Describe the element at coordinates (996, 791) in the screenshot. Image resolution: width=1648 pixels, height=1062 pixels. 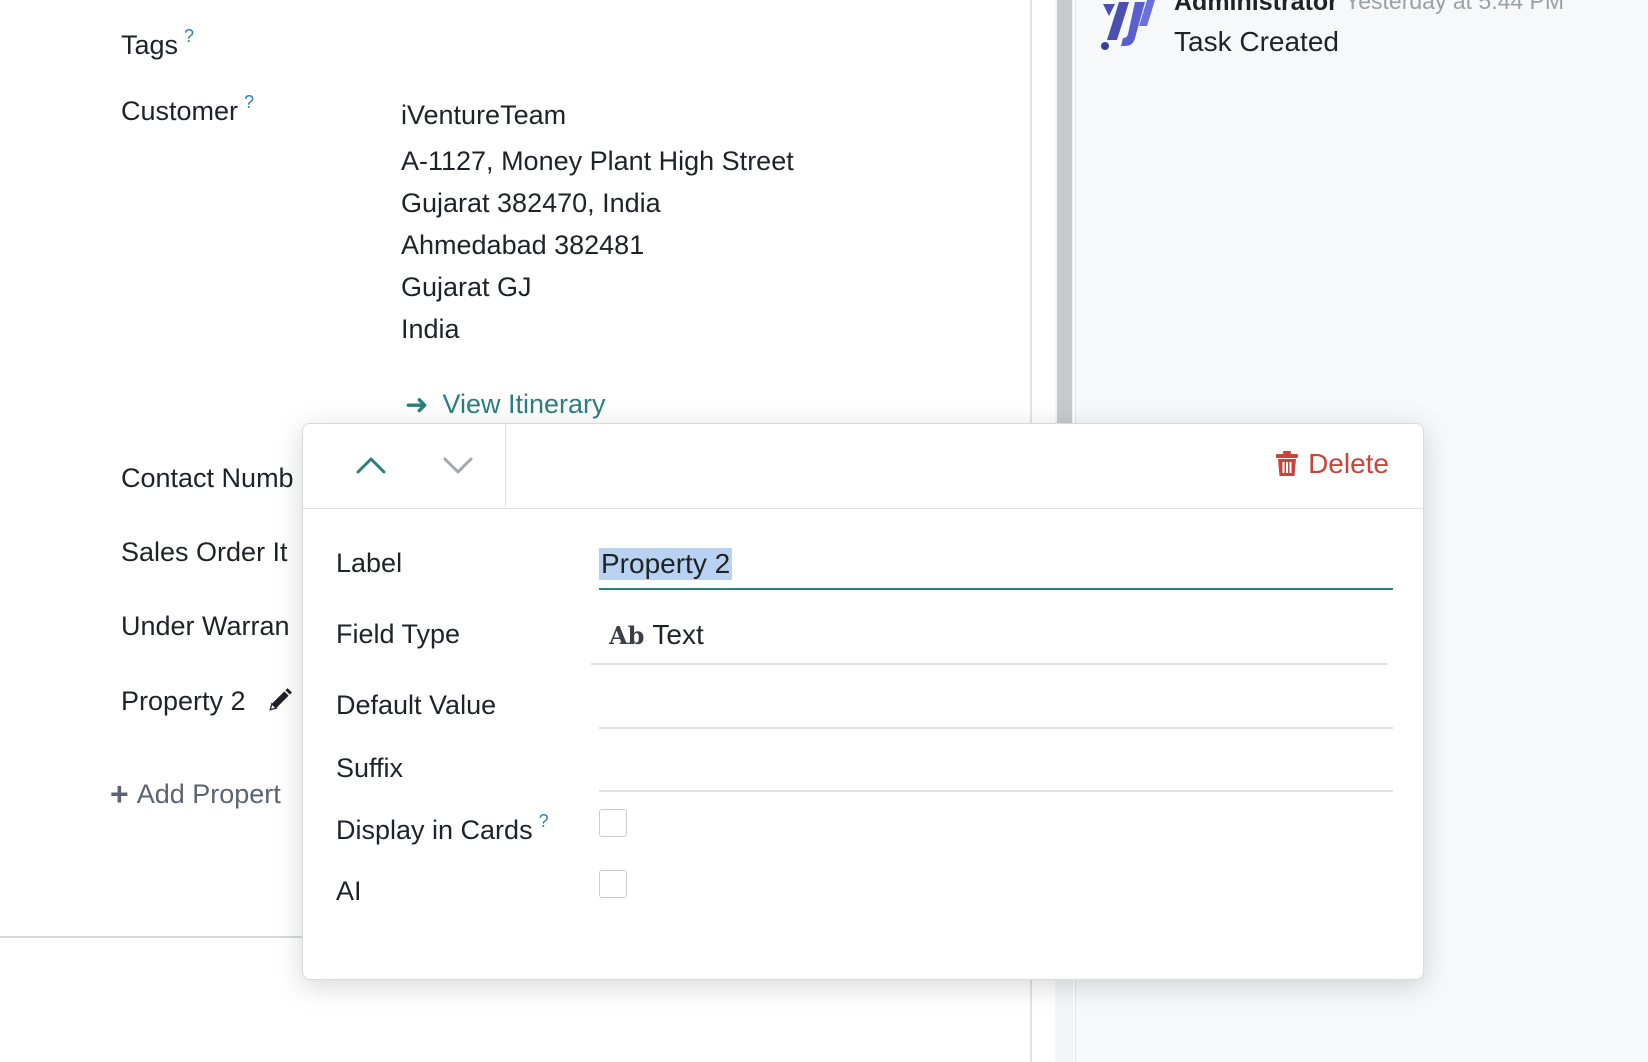
I see `suffix-input-underline` at that location.